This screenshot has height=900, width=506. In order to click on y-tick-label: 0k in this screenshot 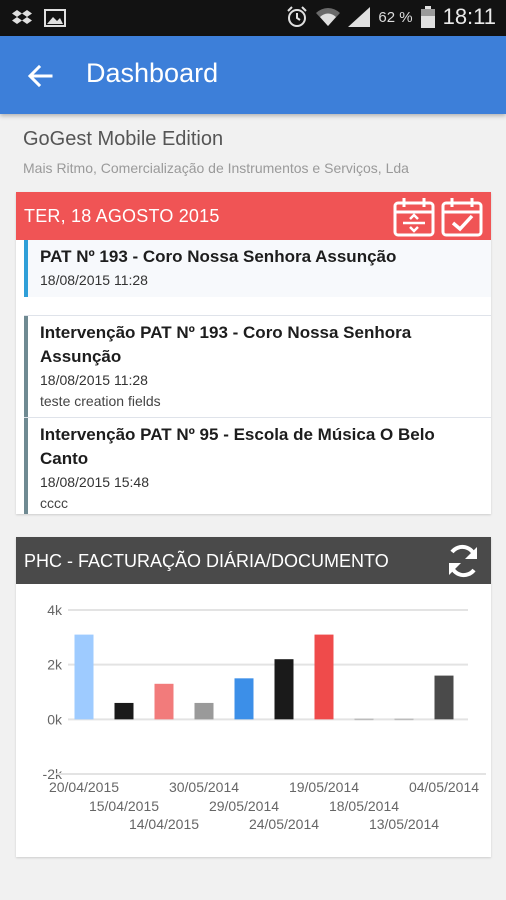, I will do `click(55, 719)`.